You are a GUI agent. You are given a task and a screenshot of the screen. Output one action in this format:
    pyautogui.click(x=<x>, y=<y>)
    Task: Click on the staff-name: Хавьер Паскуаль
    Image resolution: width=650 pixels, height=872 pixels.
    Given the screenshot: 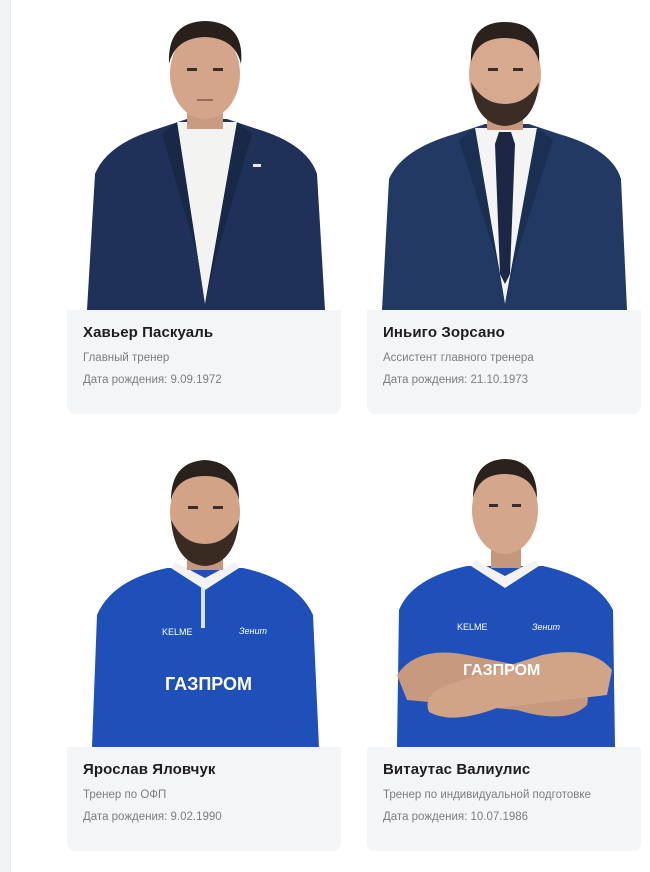 What is the action you would take?
    pyautogui.click(x=148, y=332)
    